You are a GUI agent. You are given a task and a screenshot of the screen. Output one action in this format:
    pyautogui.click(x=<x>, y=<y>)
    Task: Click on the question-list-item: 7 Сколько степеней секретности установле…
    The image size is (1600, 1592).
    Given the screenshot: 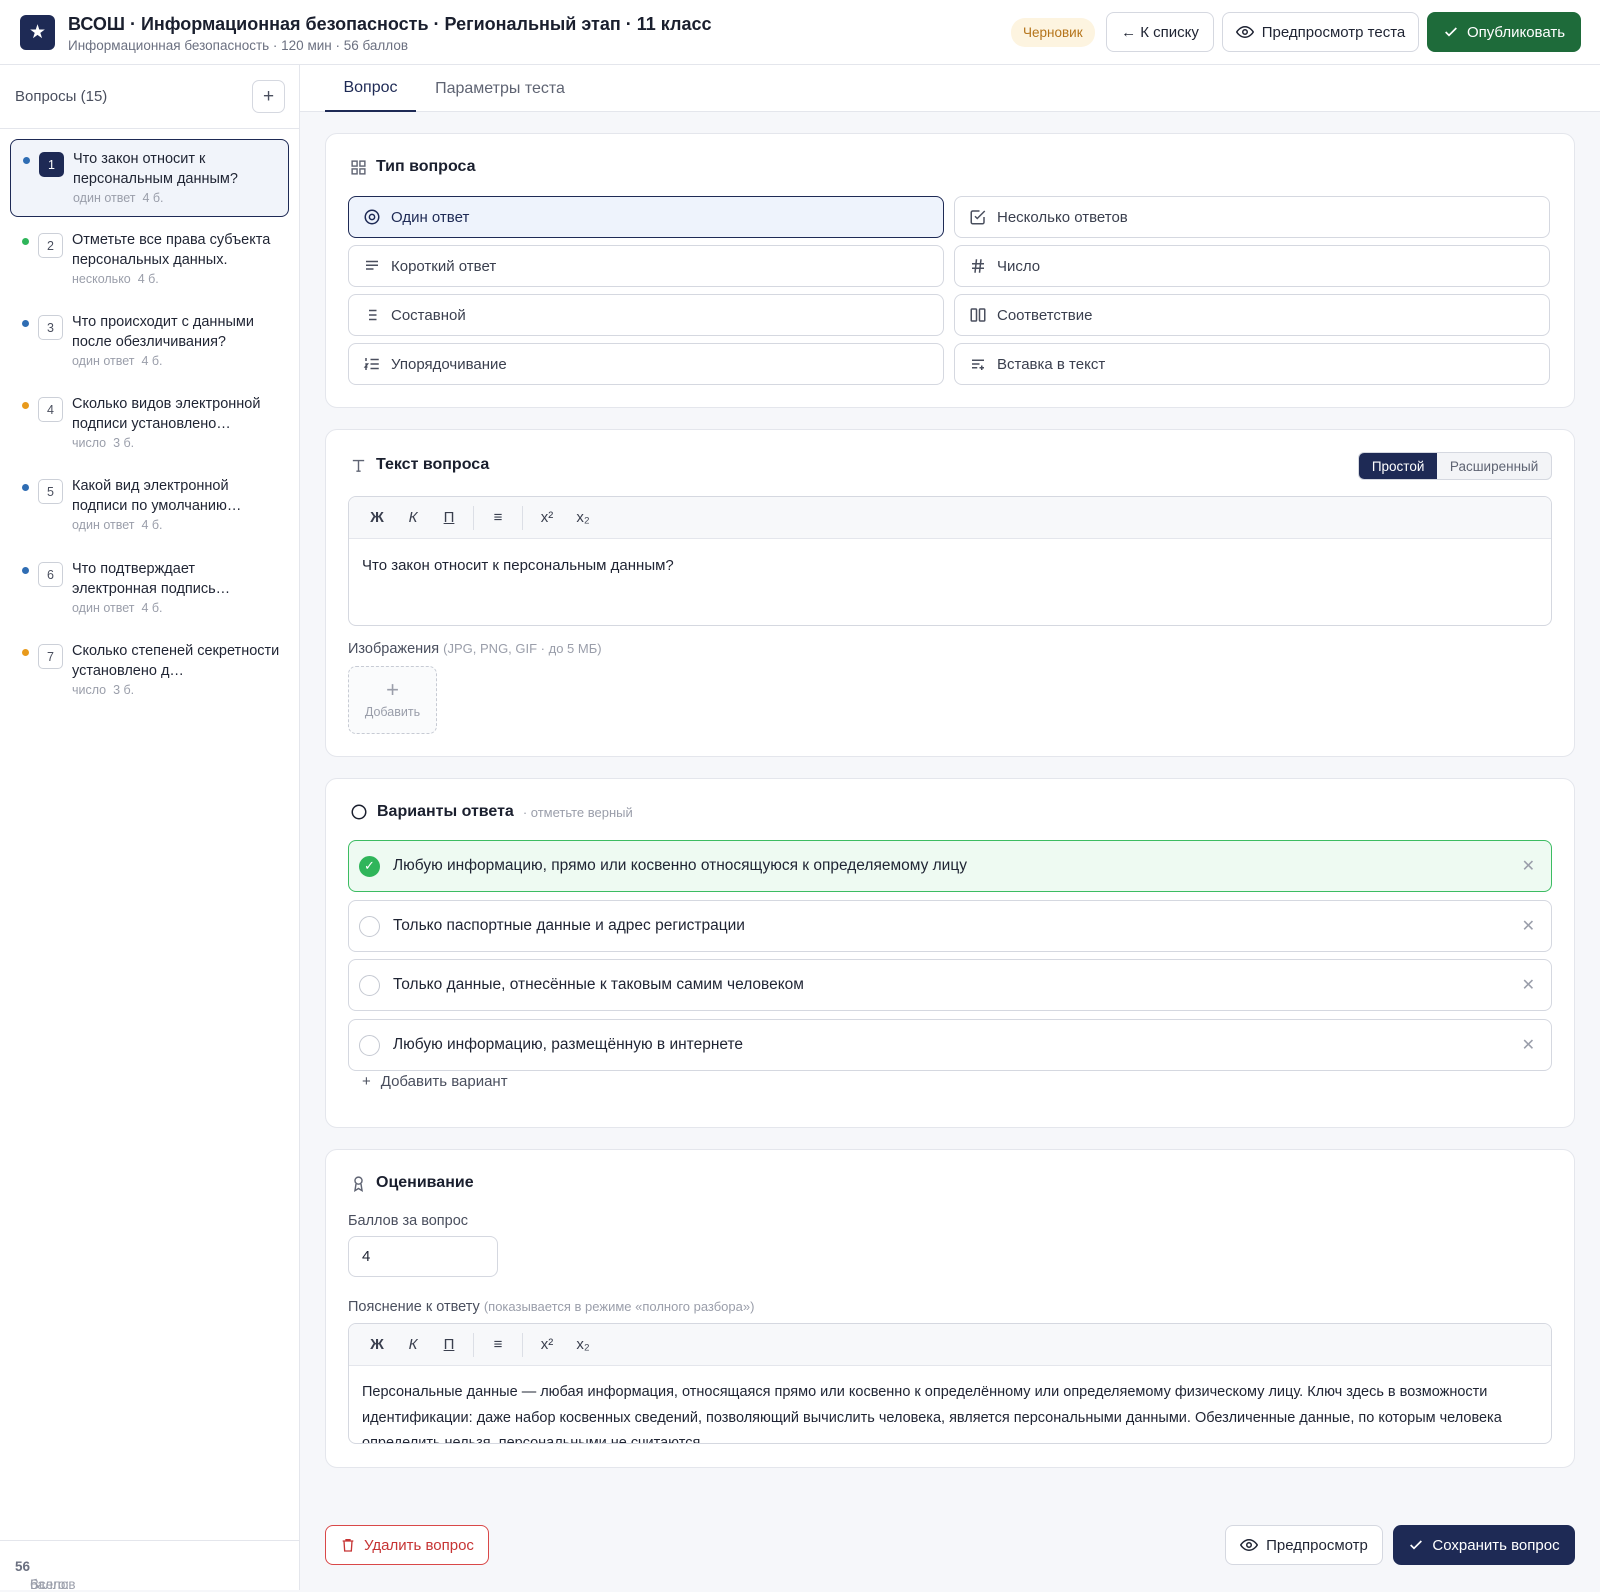 What is the action you would take?
    pyautogui.click(x=149, y=671)
    